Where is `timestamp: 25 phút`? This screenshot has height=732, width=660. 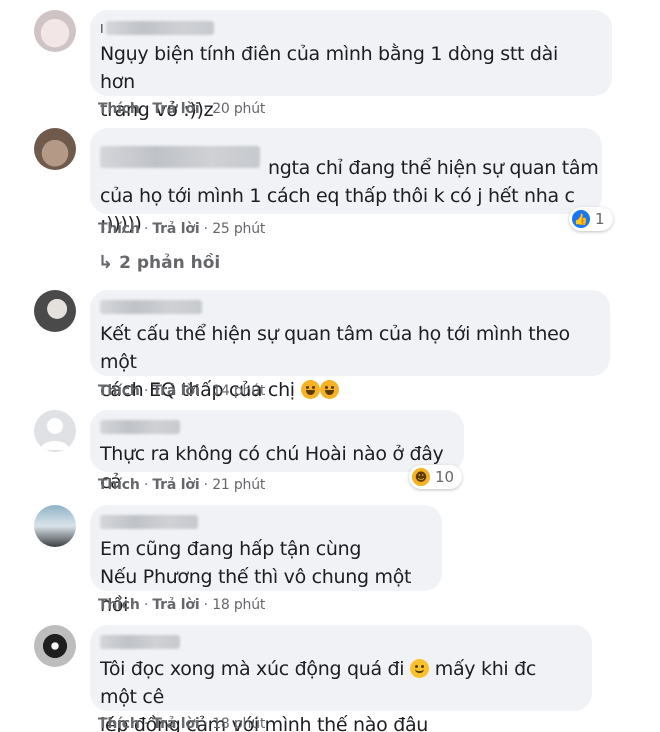 timestamp: 25 phút is located at coordinates (238, 229).